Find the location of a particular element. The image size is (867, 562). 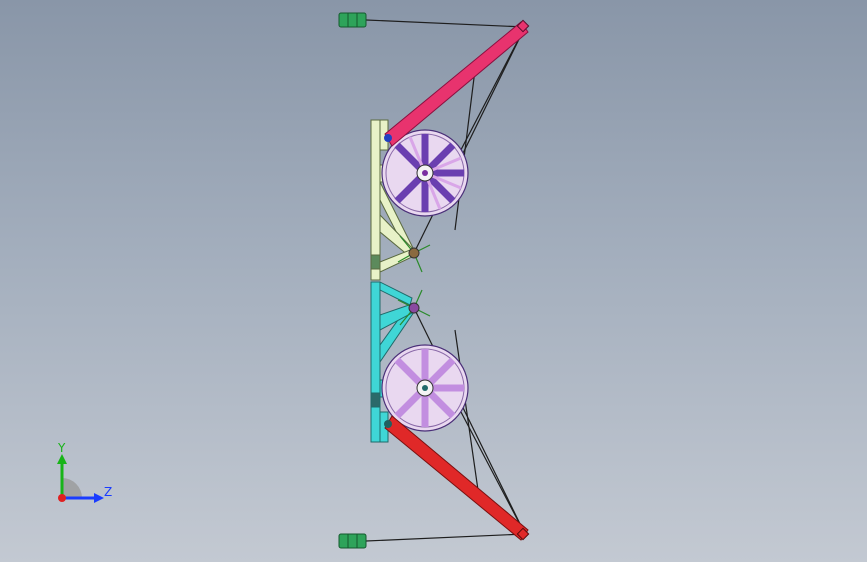

upper-drum-axle is located at coordinates (425, 173).